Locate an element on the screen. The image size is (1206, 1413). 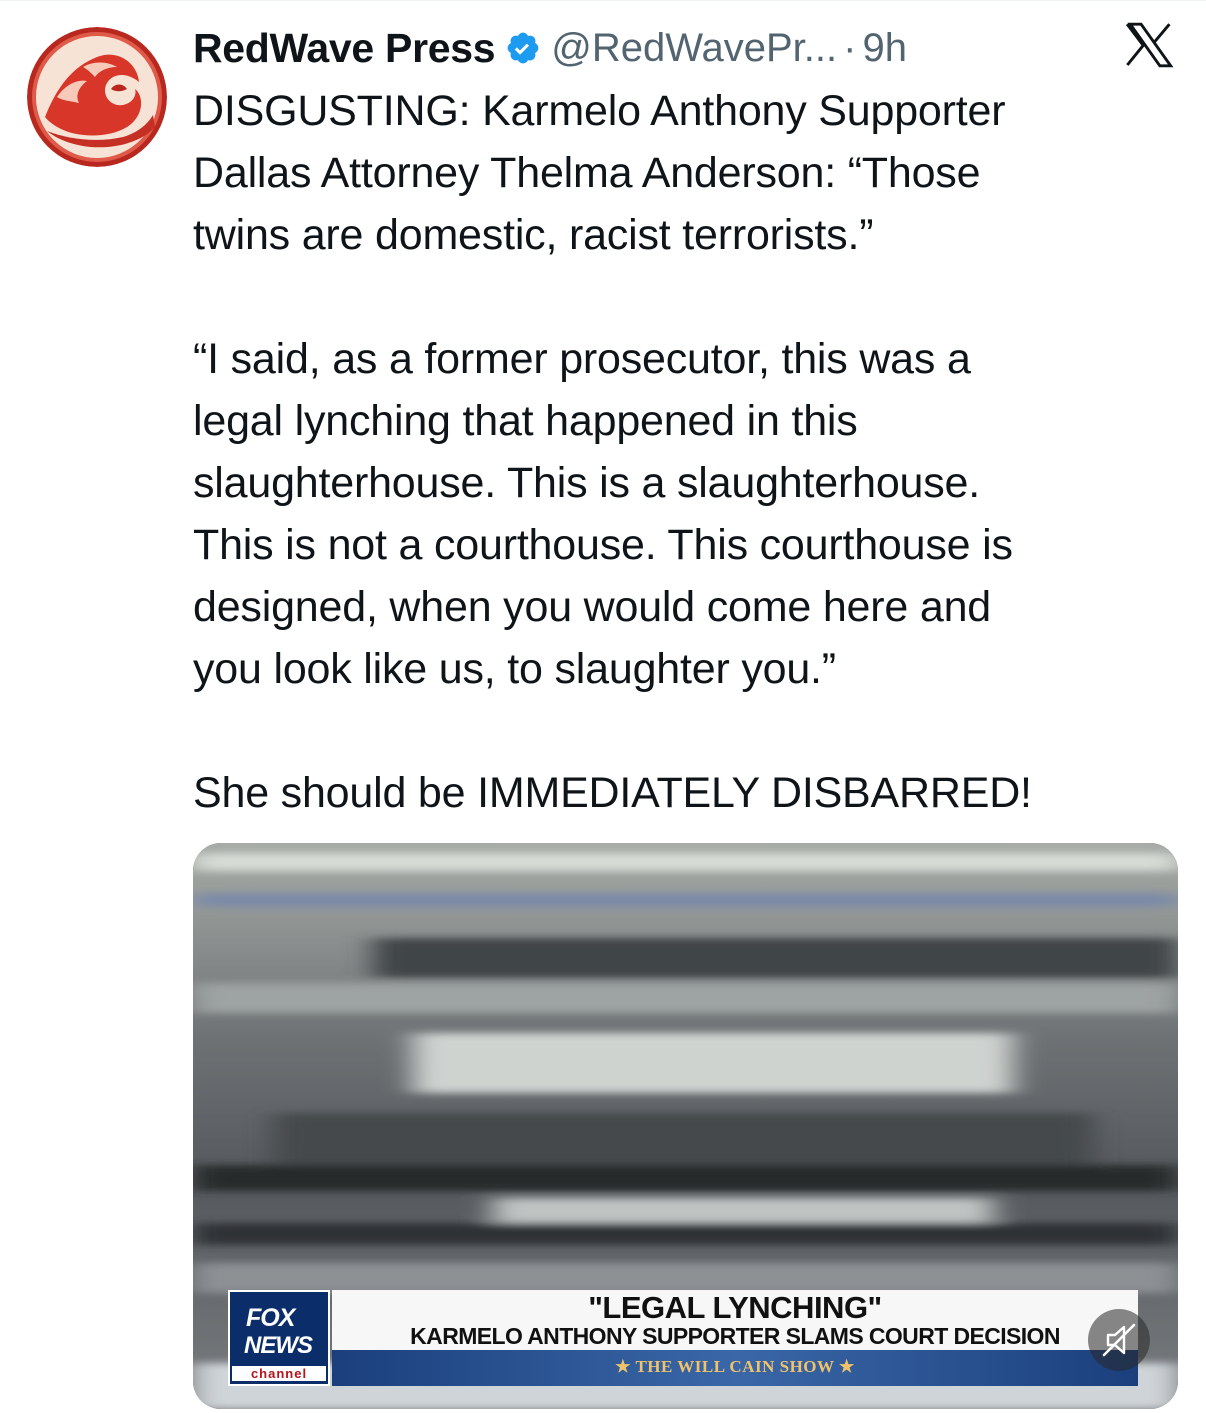
fox-news-logo: FOX NEWS channel is located at coordinates (279, 1338).